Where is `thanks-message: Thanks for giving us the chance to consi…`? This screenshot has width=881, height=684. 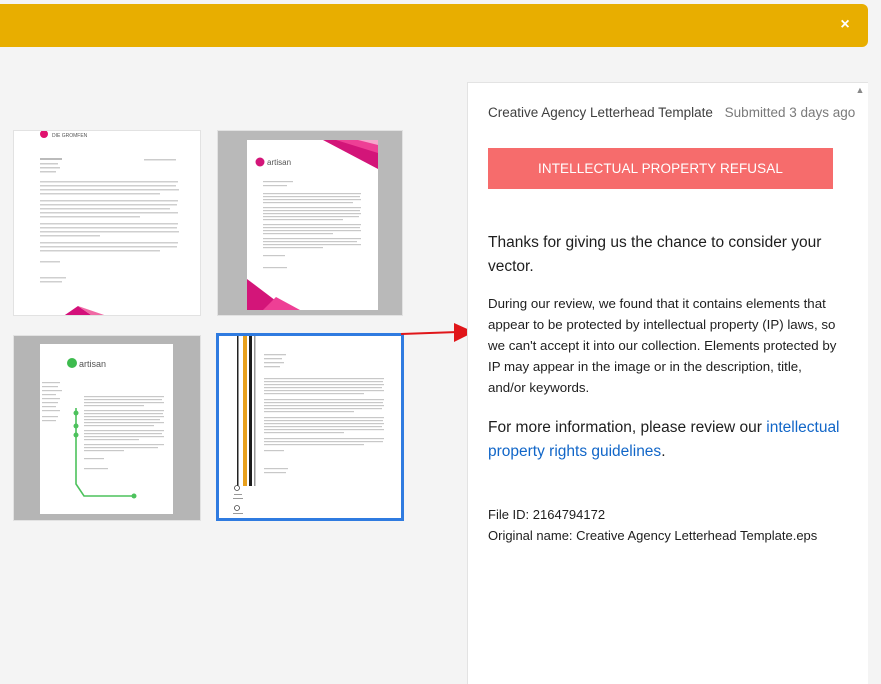 thanks-message: Thanks for giving us the chance to consi… is located at coordinates (655, 254).